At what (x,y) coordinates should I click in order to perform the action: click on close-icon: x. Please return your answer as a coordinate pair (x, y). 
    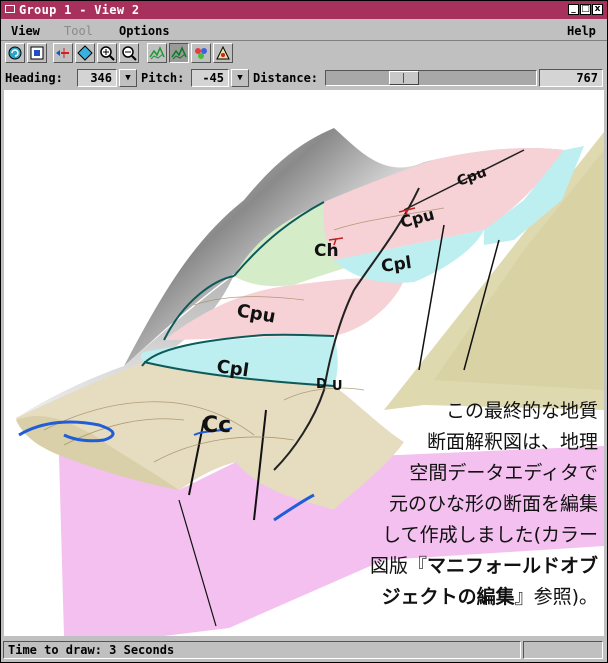
    Looking at the image, I should click on (597, 9).